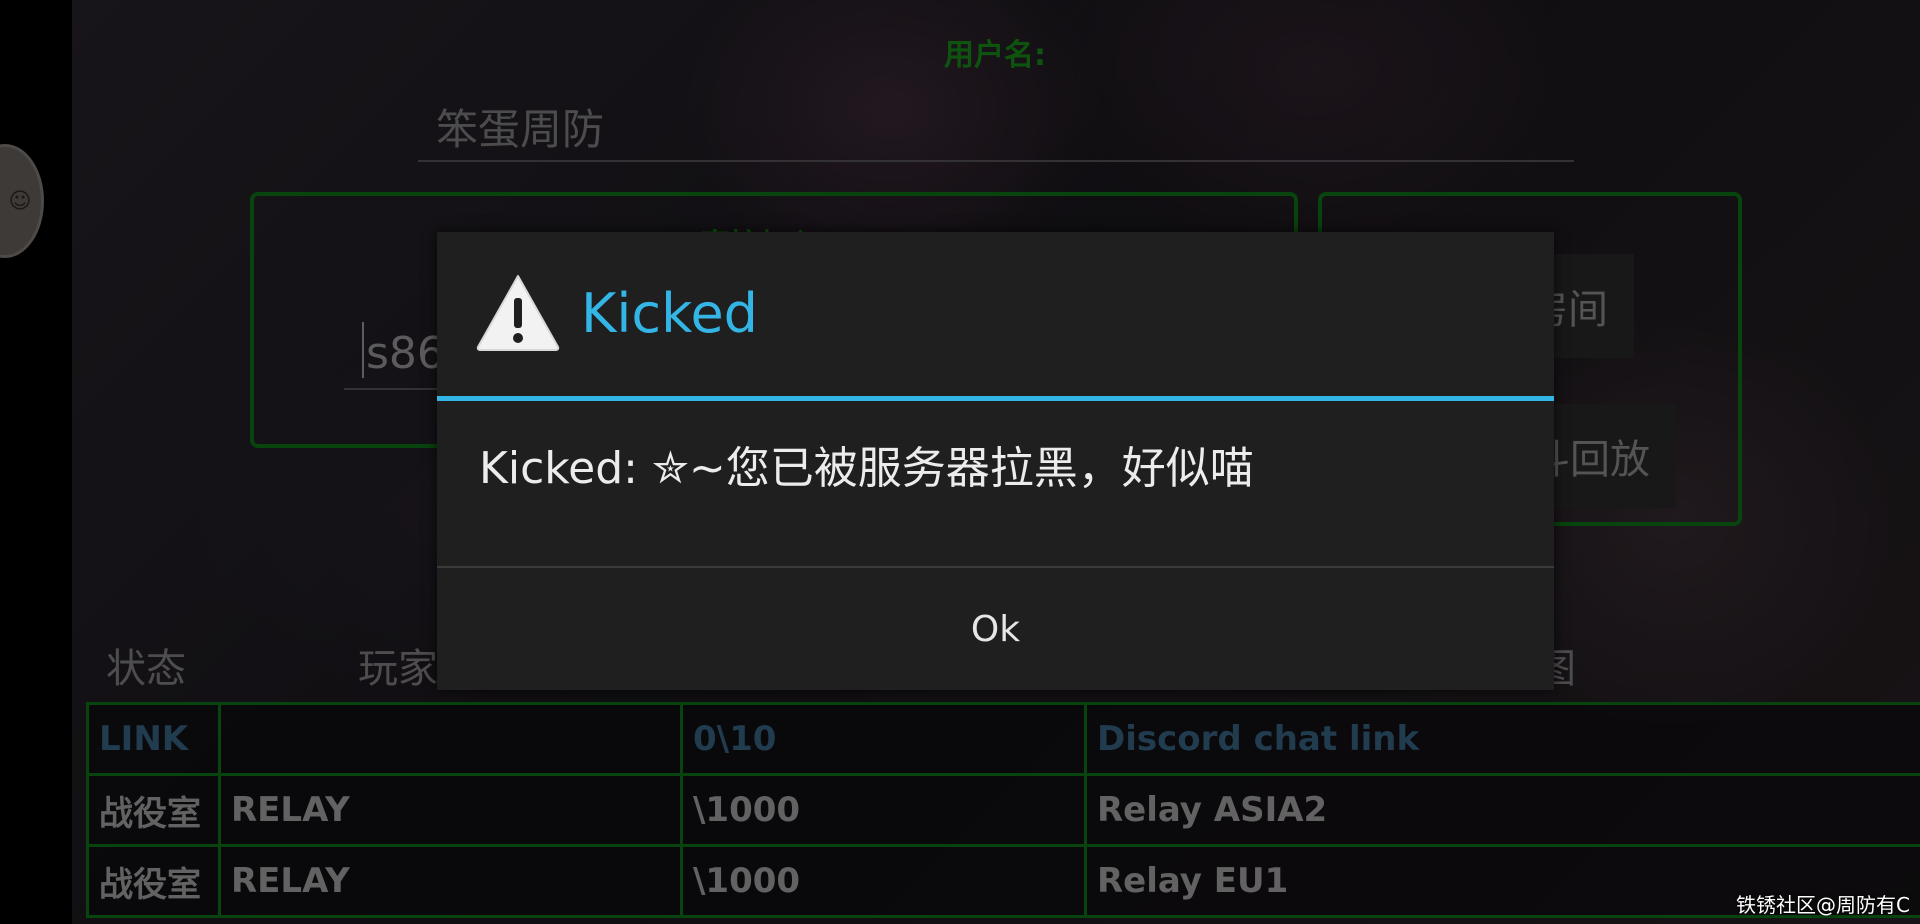  I want to click on ok-button: Ok, so click(995, 629).